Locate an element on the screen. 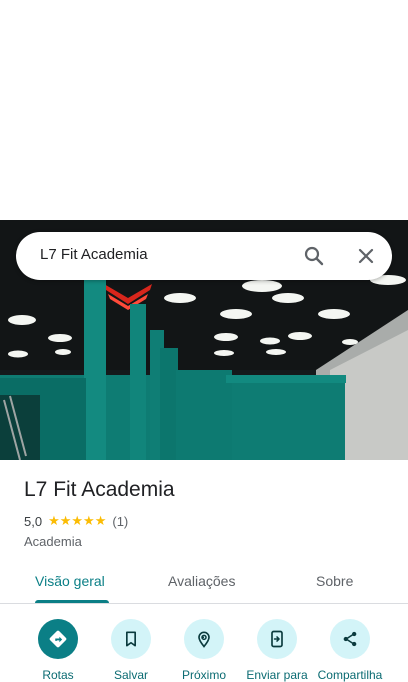 Image resolution: width=408 pixels, height=682 pixels. directions-button: Rotas is located at coordinates (58, 650).